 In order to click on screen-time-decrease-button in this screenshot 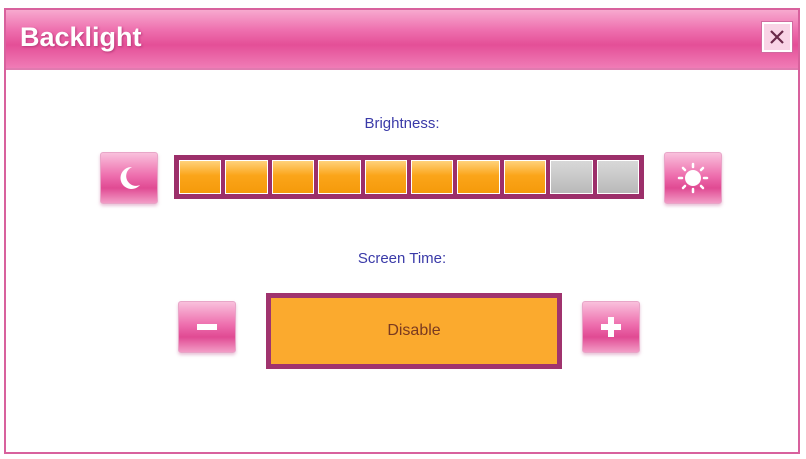, I will do `click(207, 327)`.